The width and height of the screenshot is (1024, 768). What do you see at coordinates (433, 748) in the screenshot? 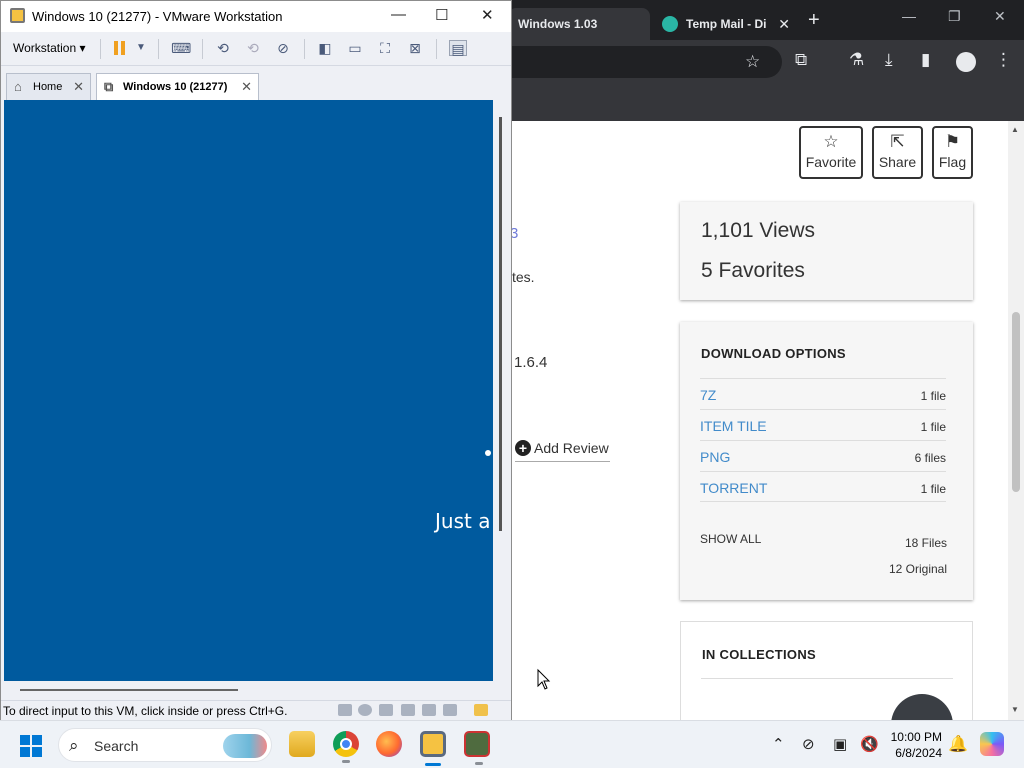
I see `vmware-taskbar-icon` at bounding box center [433, 748].